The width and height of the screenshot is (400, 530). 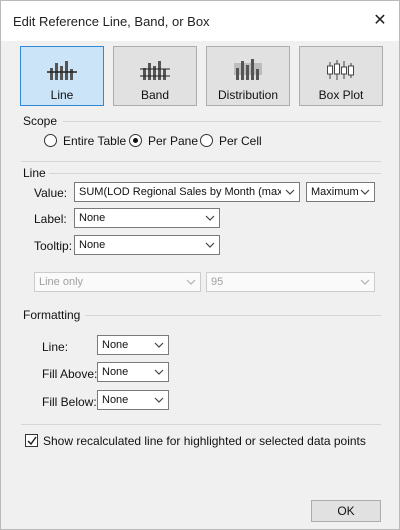 What do you see at coordinates (115, 345) in the screenshot?
I see `format-line-value: None` at bounding box center [115, 345].